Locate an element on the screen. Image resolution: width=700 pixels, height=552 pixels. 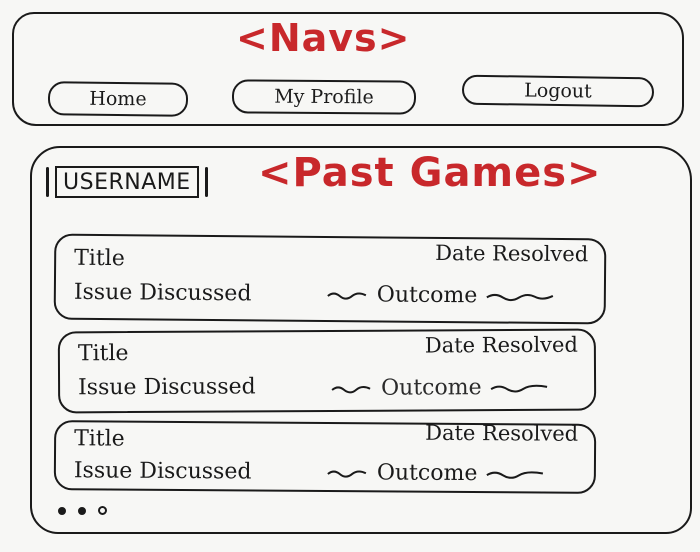
more-indicator is located at coordinates (82, 510).